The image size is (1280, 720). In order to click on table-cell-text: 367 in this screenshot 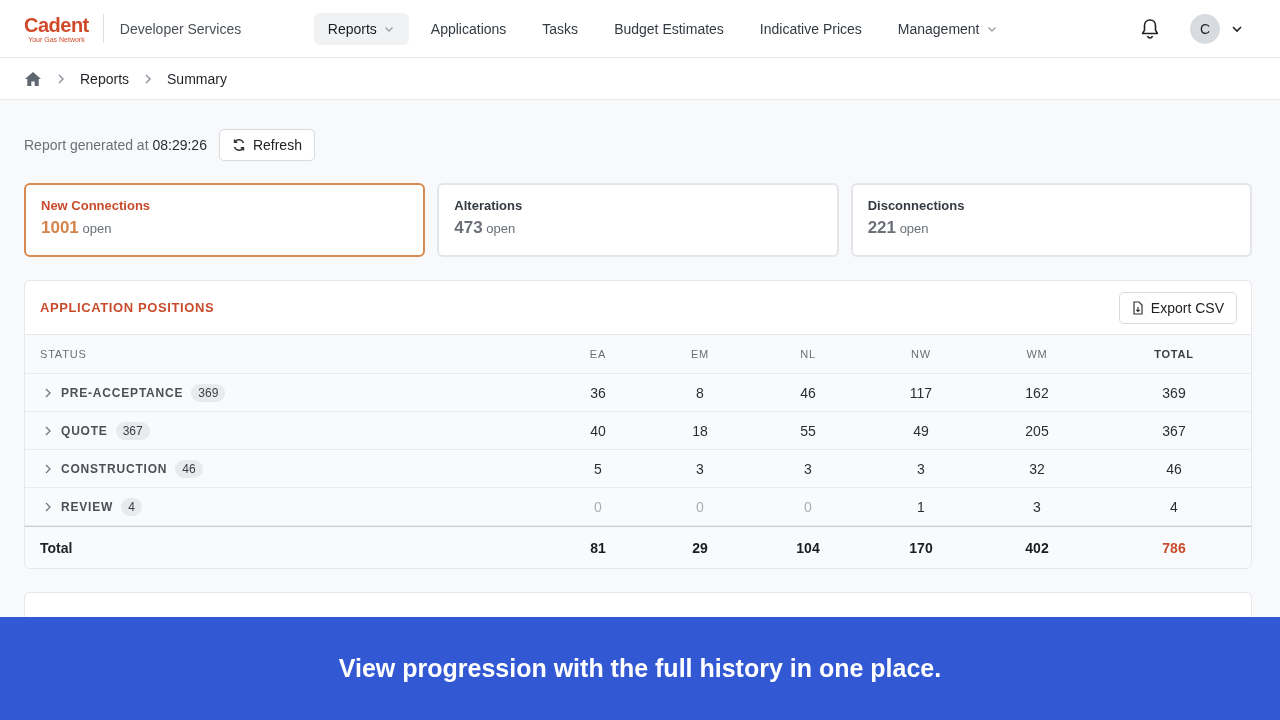, I will do `click(1174, 430)`.